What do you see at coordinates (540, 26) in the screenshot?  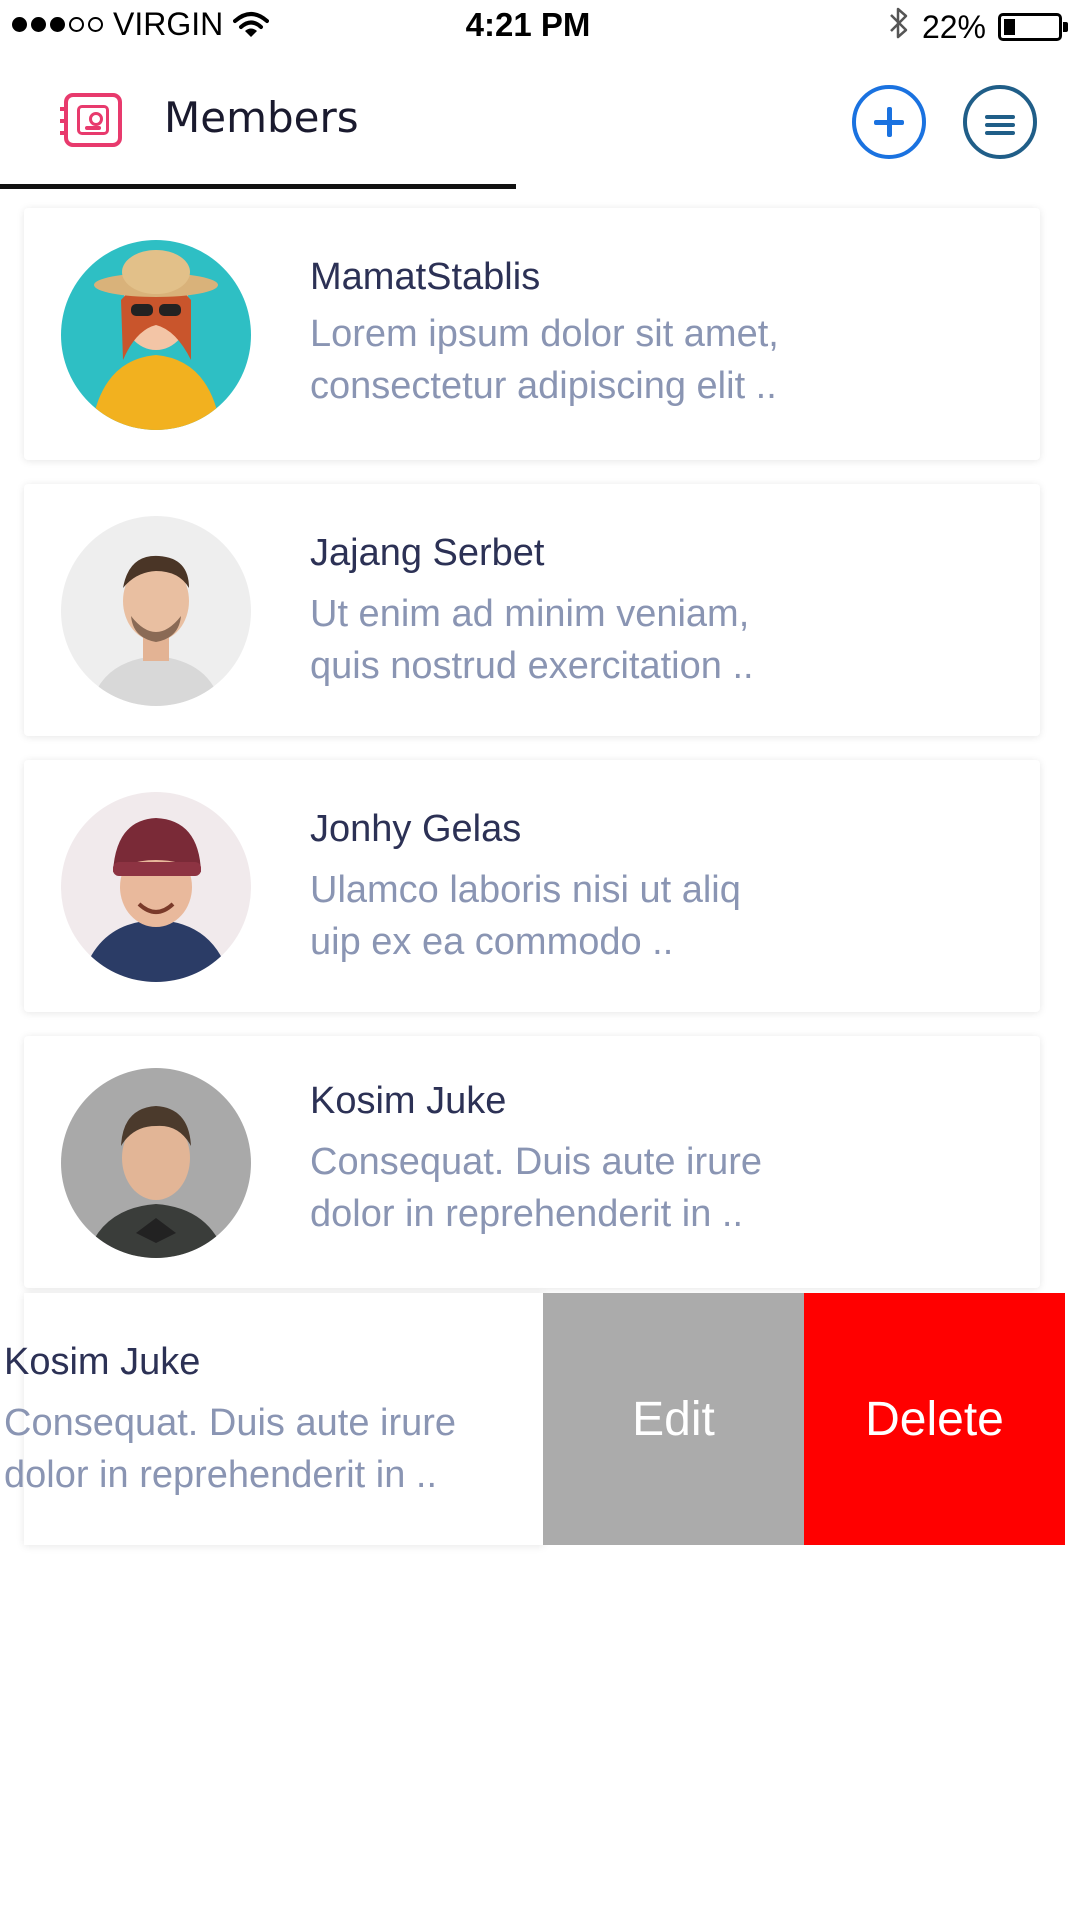 I see `status-bar: VIRGIN 4:21 PM 22%` at bounding box center [540, 26].